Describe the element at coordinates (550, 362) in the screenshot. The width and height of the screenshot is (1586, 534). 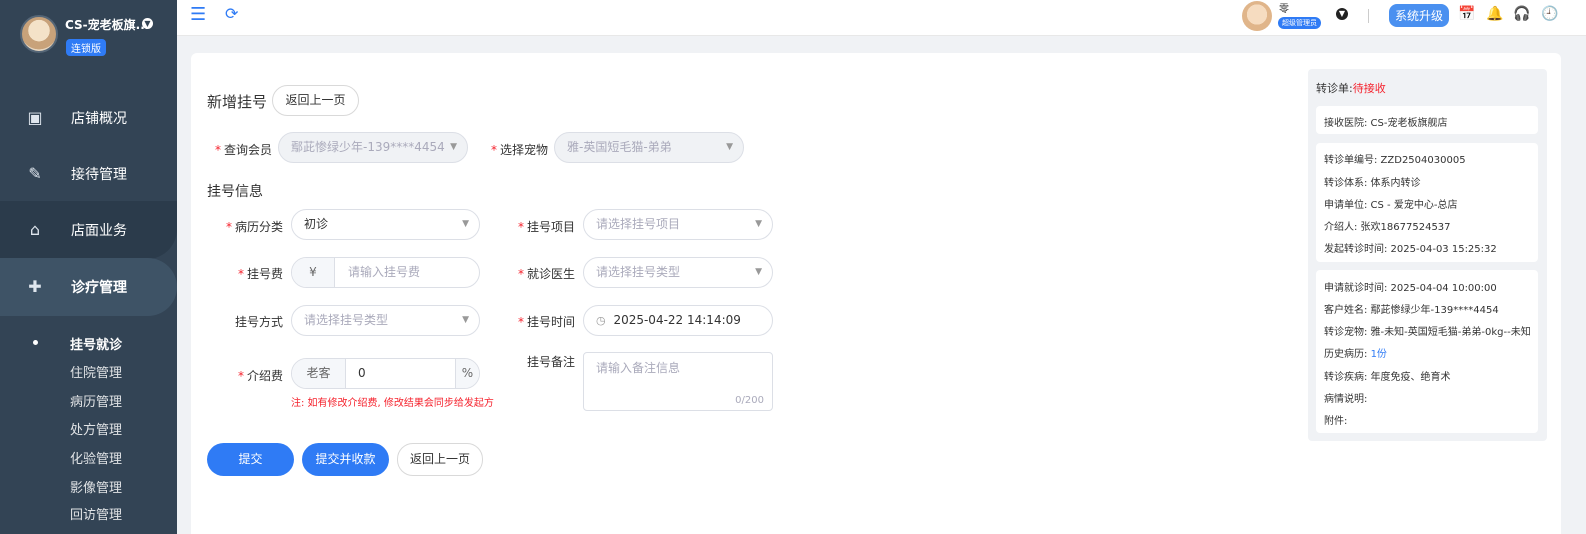
I see `remark-label: 挂号备注` at that location.